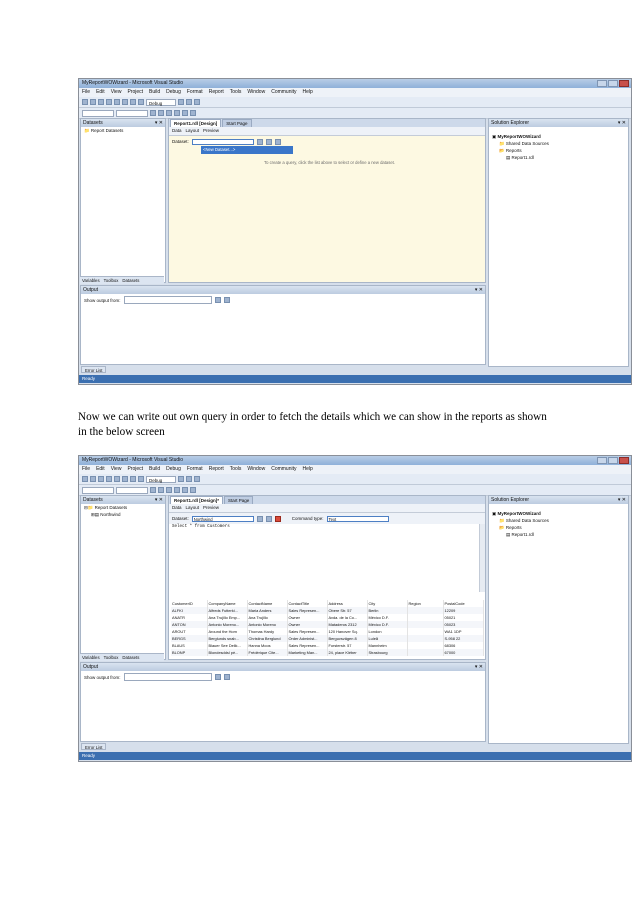  What do you see at coordinates (558, 513) in the screenshot?
I see `tree-item-project: ▣ MyReportWOWizard` at bounding box center [558, 513].